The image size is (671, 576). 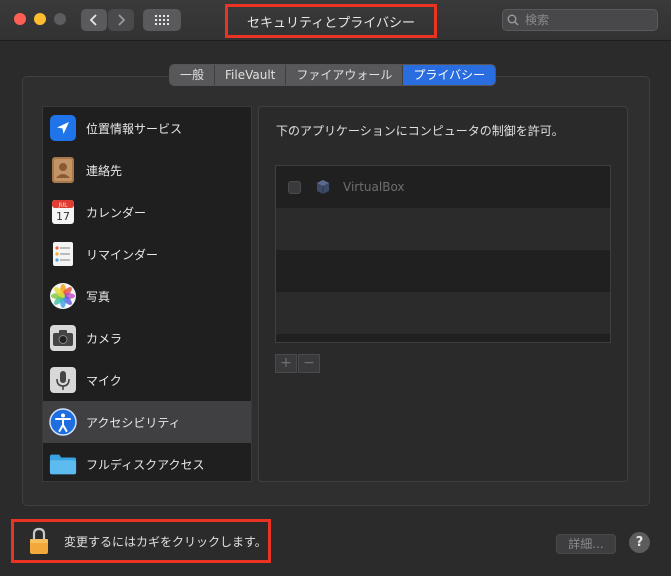 What do you see at coordinates (513, 20) in the screenshot?
I see `search-icon` at bounding box center [513, 20].